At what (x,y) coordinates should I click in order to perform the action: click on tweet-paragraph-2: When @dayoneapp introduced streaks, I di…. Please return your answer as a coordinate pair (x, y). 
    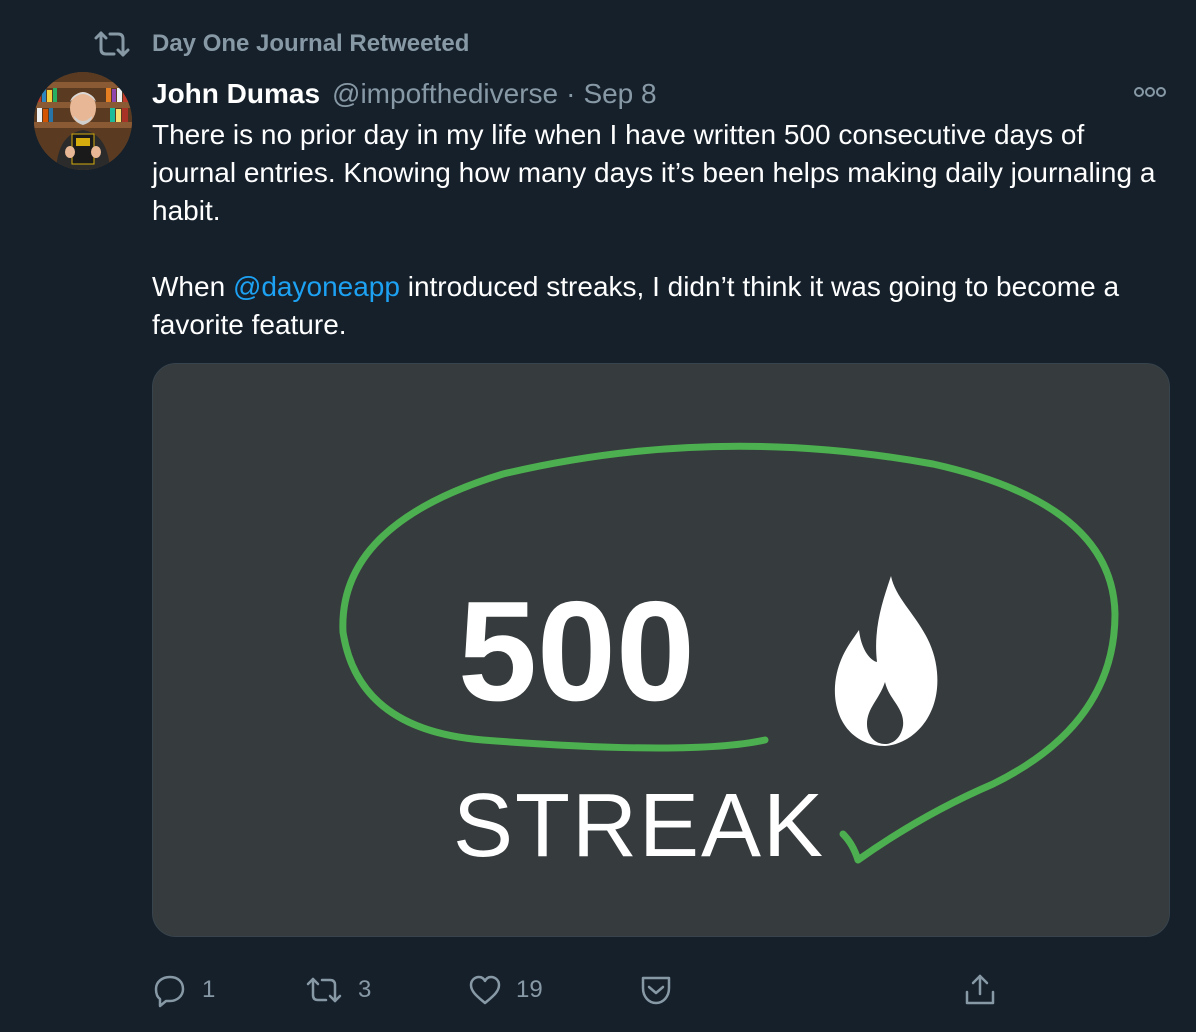
    Looking at the image, I should click on (657, 306).